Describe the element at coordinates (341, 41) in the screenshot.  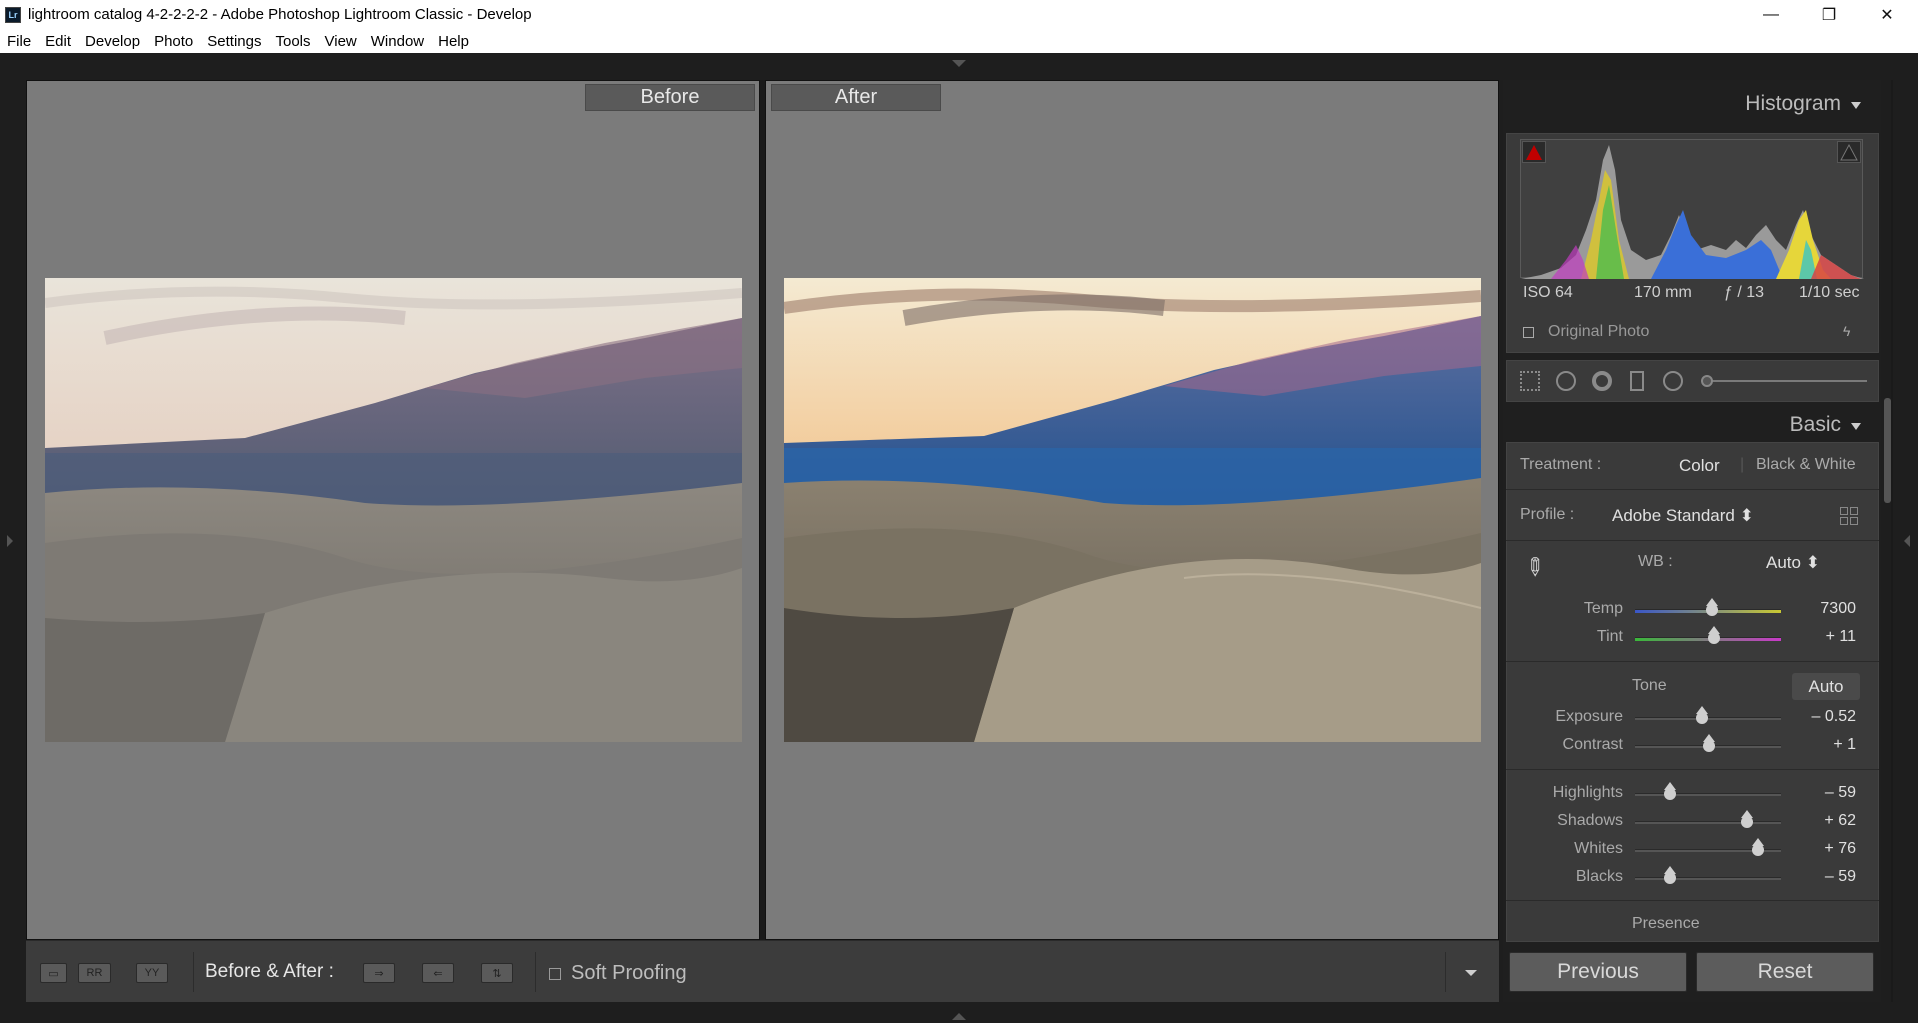
I see `menu-view: View` at that location.